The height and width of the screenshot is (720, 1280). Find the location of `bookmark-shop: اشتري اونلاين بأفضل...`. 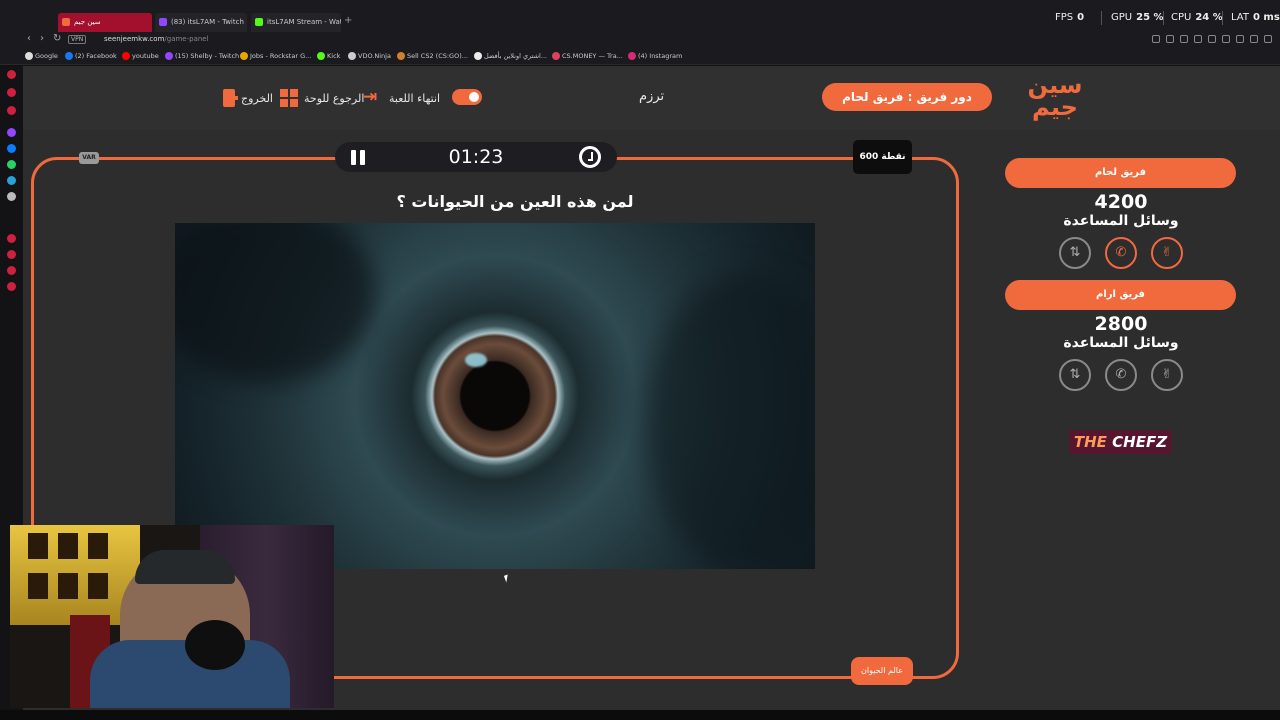

bookmark-shop: اشتري اونلاين بأفضل... is located at coordinates (510, 56).